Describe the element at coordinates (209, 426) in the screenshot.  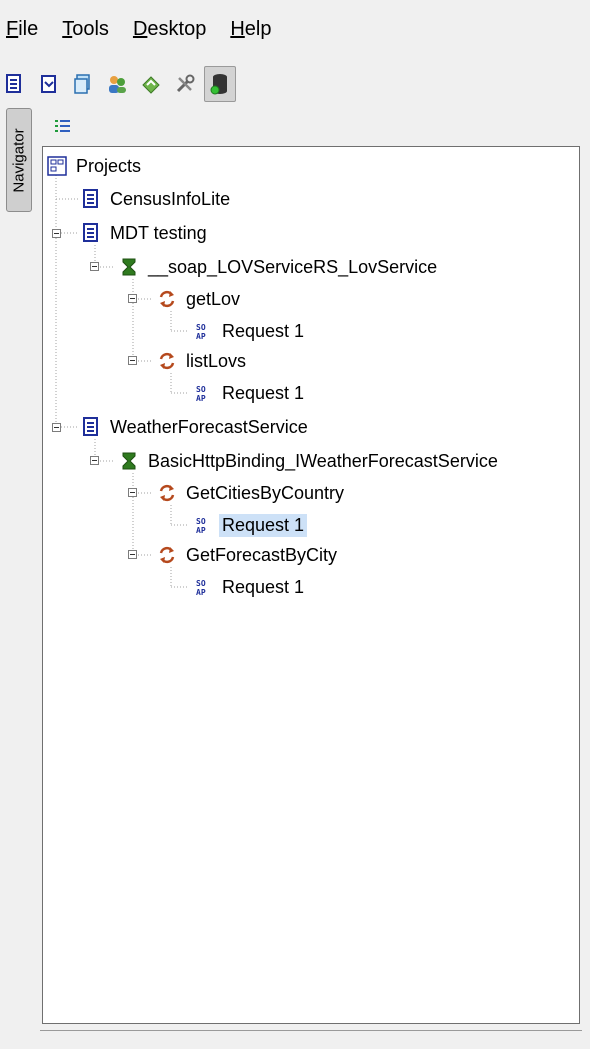
I see `tree-node-label: WeatherForecastService` at that location.